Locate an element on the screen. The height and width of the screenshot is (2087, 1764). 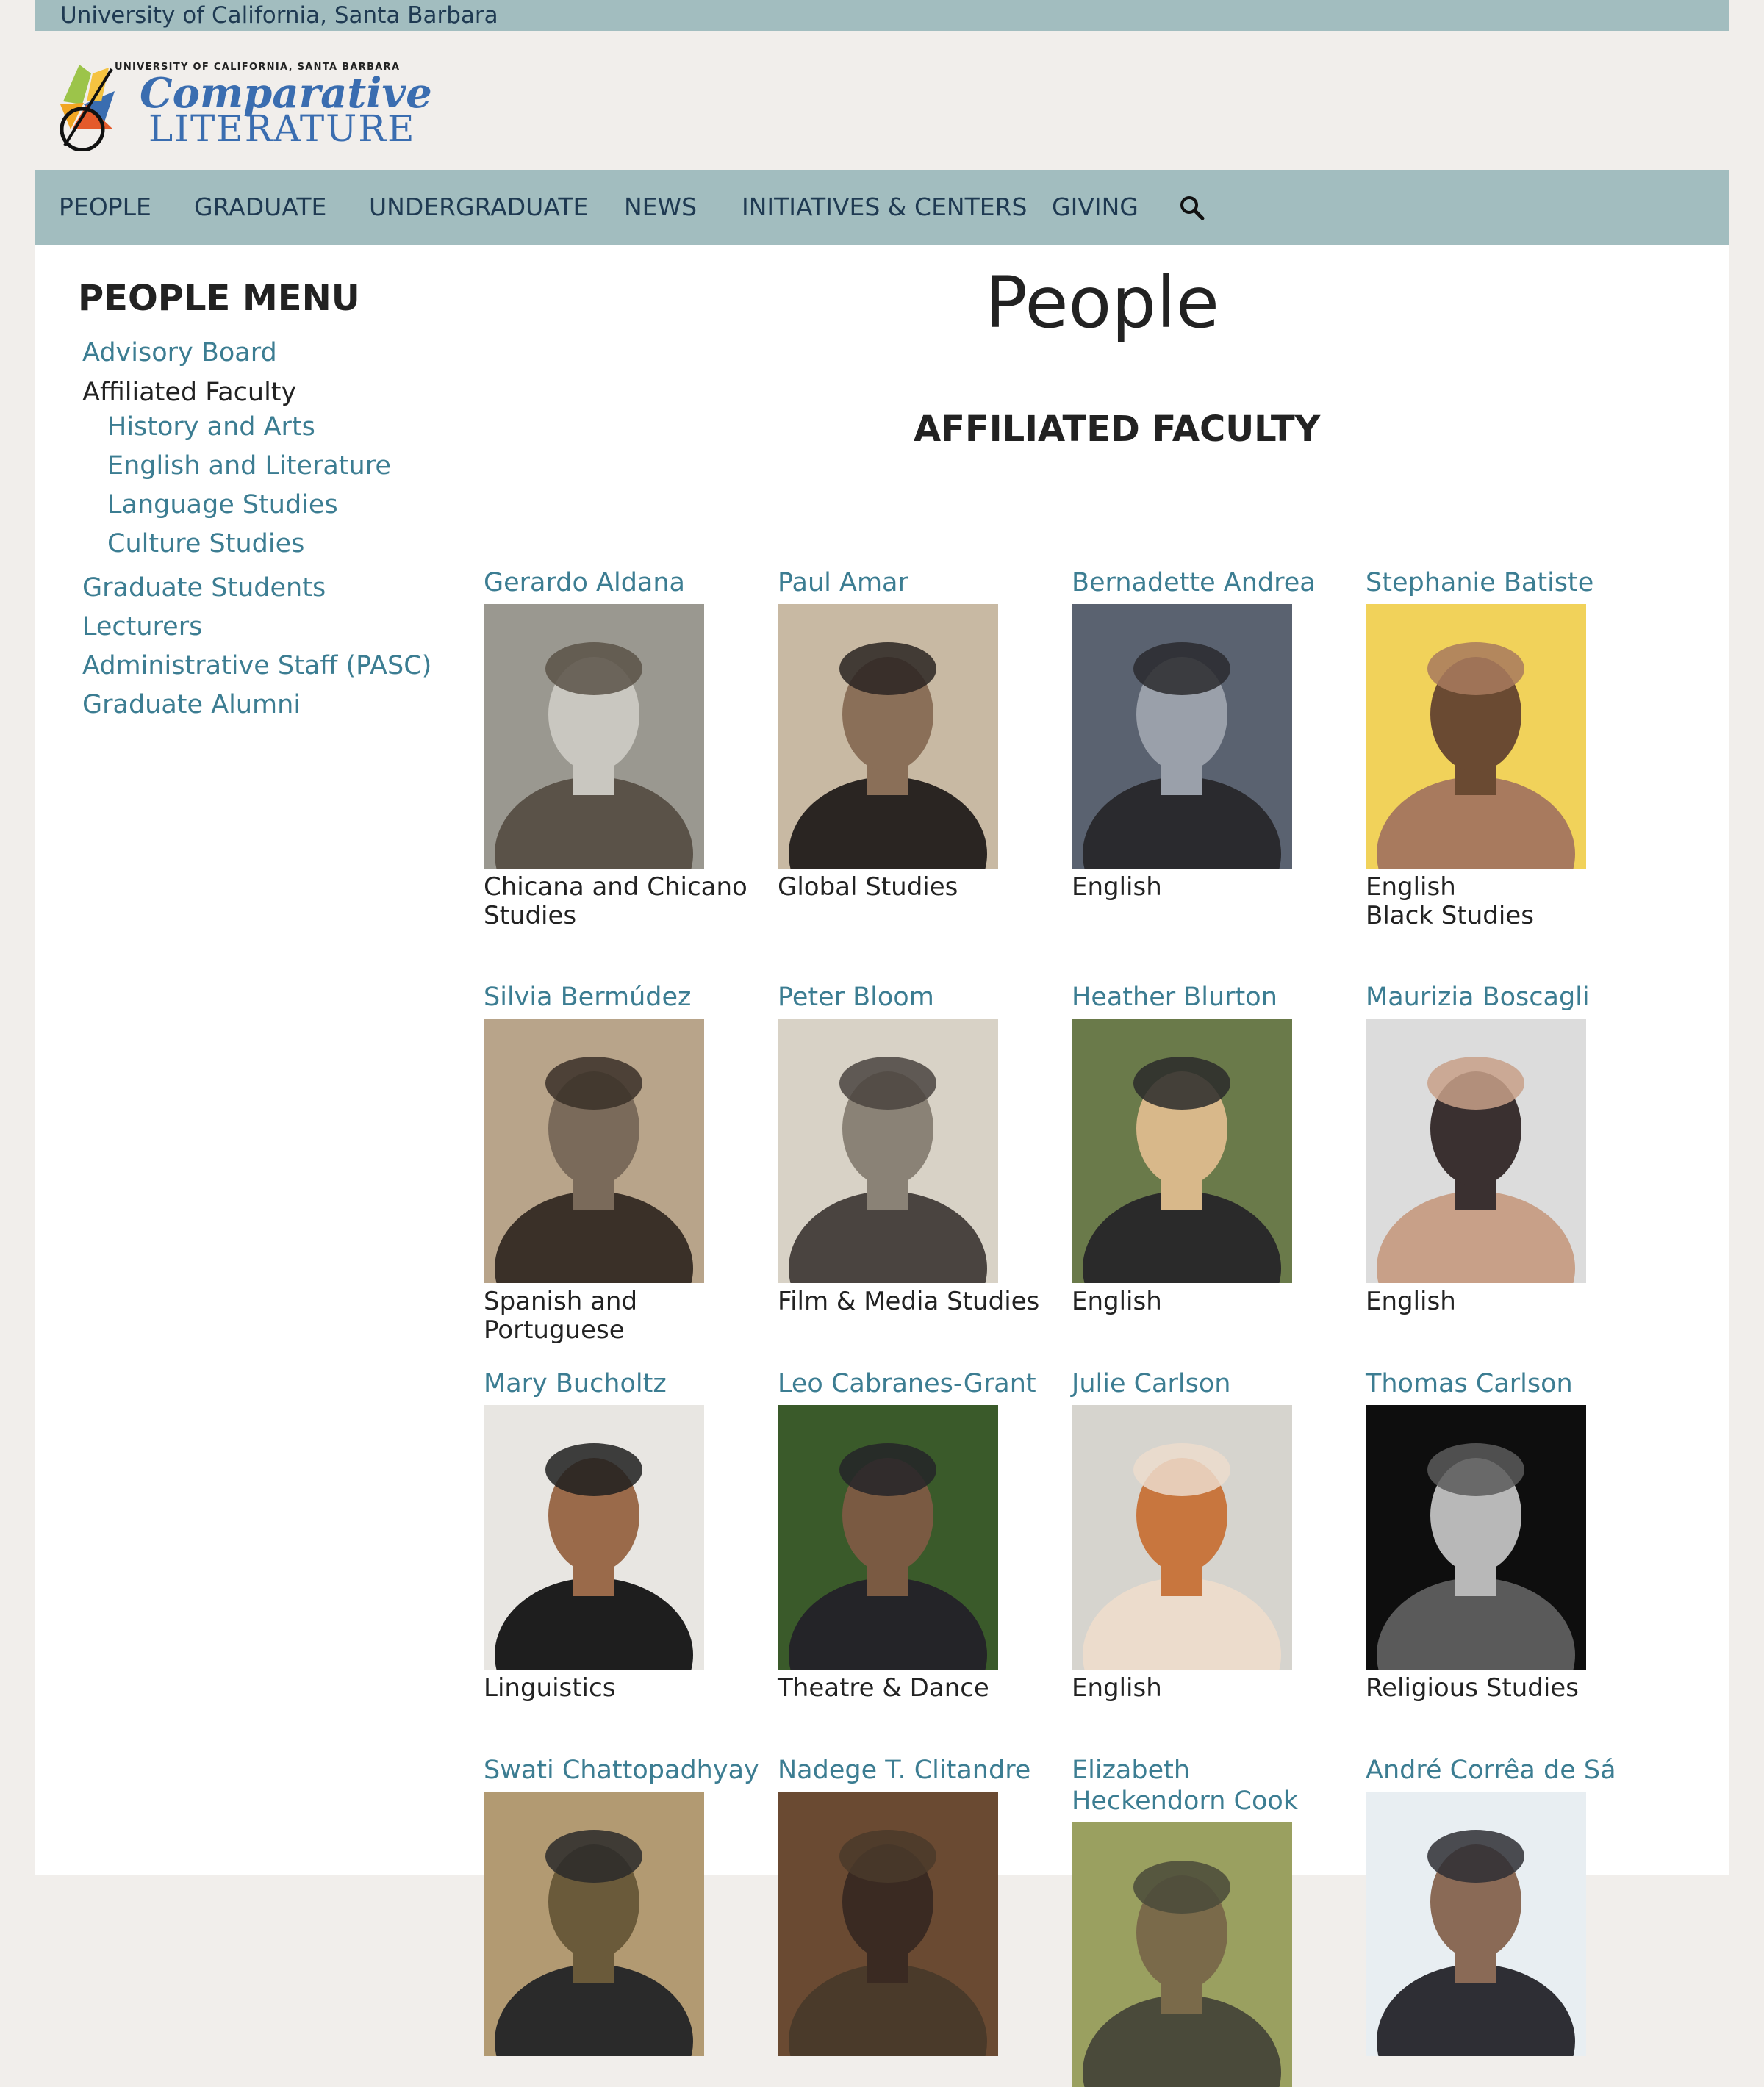
nav-undergraduate: UNDERGRADUATE is located at coordinates (478, 207).